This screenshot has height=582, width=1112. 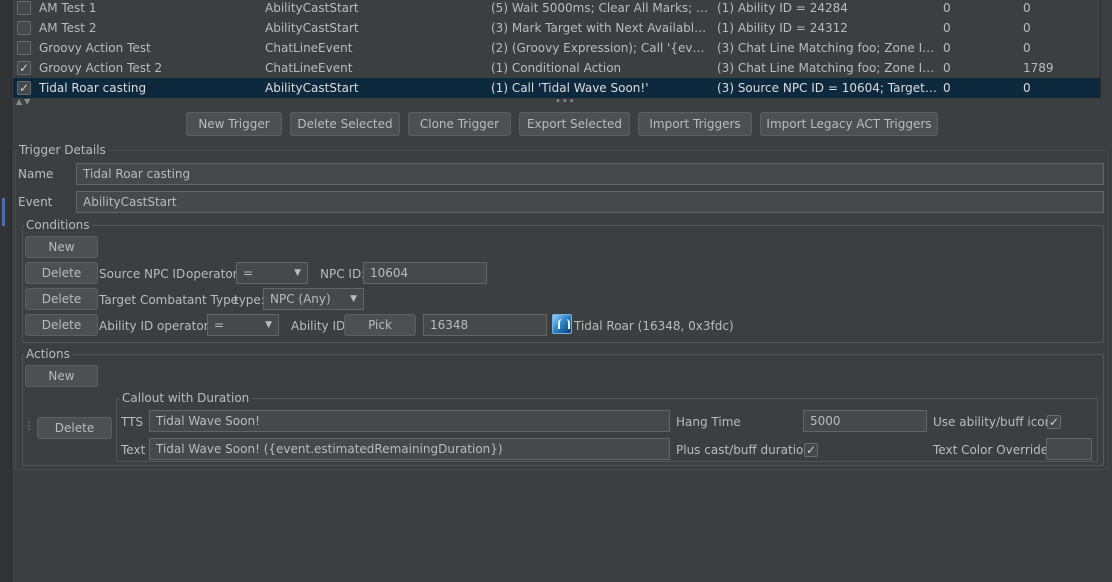 I want to click on hang-time-label: Hang Time, so click(x=708, y=422).